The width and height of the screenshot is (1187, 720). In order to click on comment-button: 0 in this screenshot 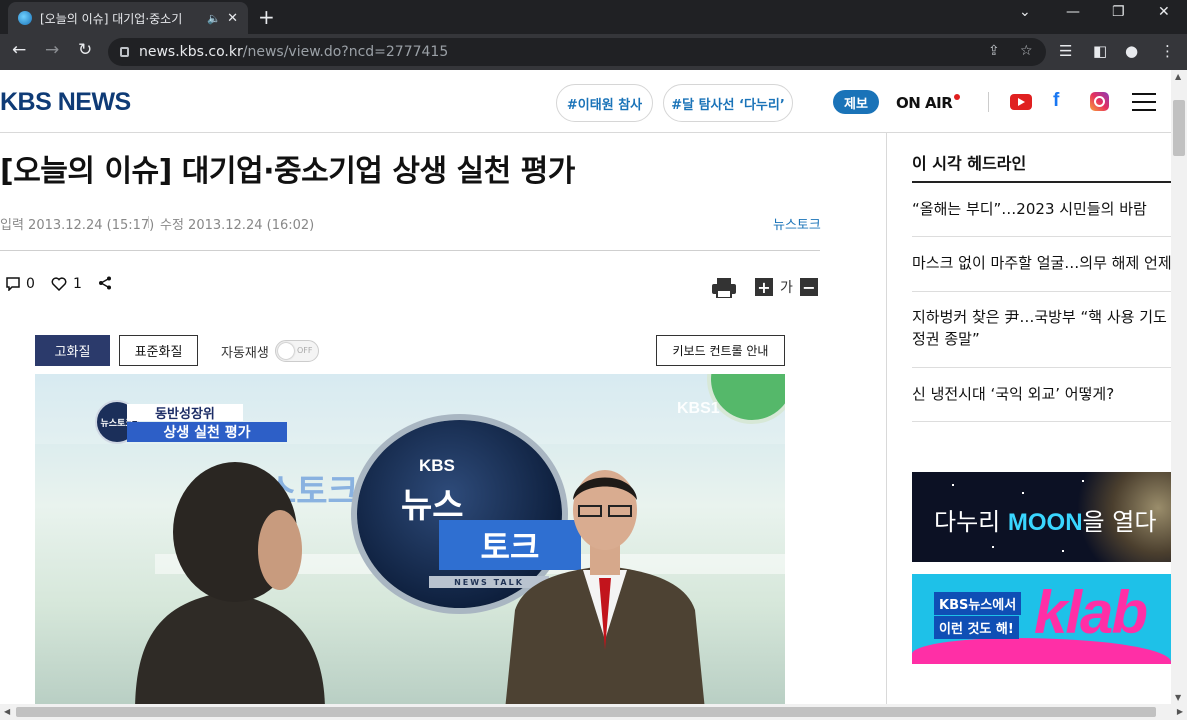, I will do `click(20, 284)`.